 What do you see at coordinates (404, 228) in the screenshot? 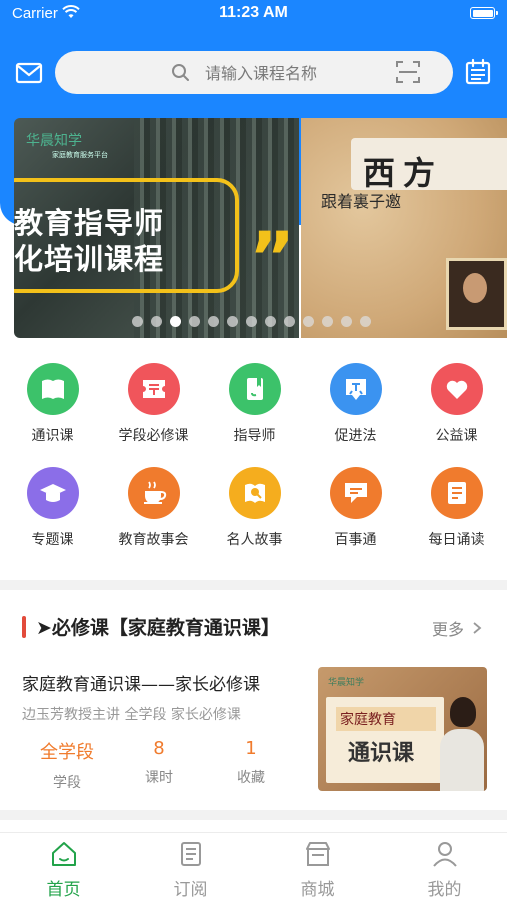
I see `banner-slide-2: 西方 跟着裏子邀` at bounding box center [404, 228].